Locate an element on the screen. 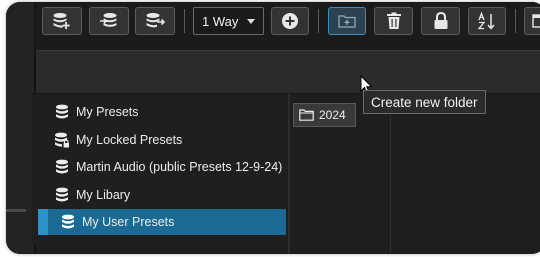  sidebar-item-label: Martin Audio (public Presets 12-9-24) is located at coordinates (179, 167).